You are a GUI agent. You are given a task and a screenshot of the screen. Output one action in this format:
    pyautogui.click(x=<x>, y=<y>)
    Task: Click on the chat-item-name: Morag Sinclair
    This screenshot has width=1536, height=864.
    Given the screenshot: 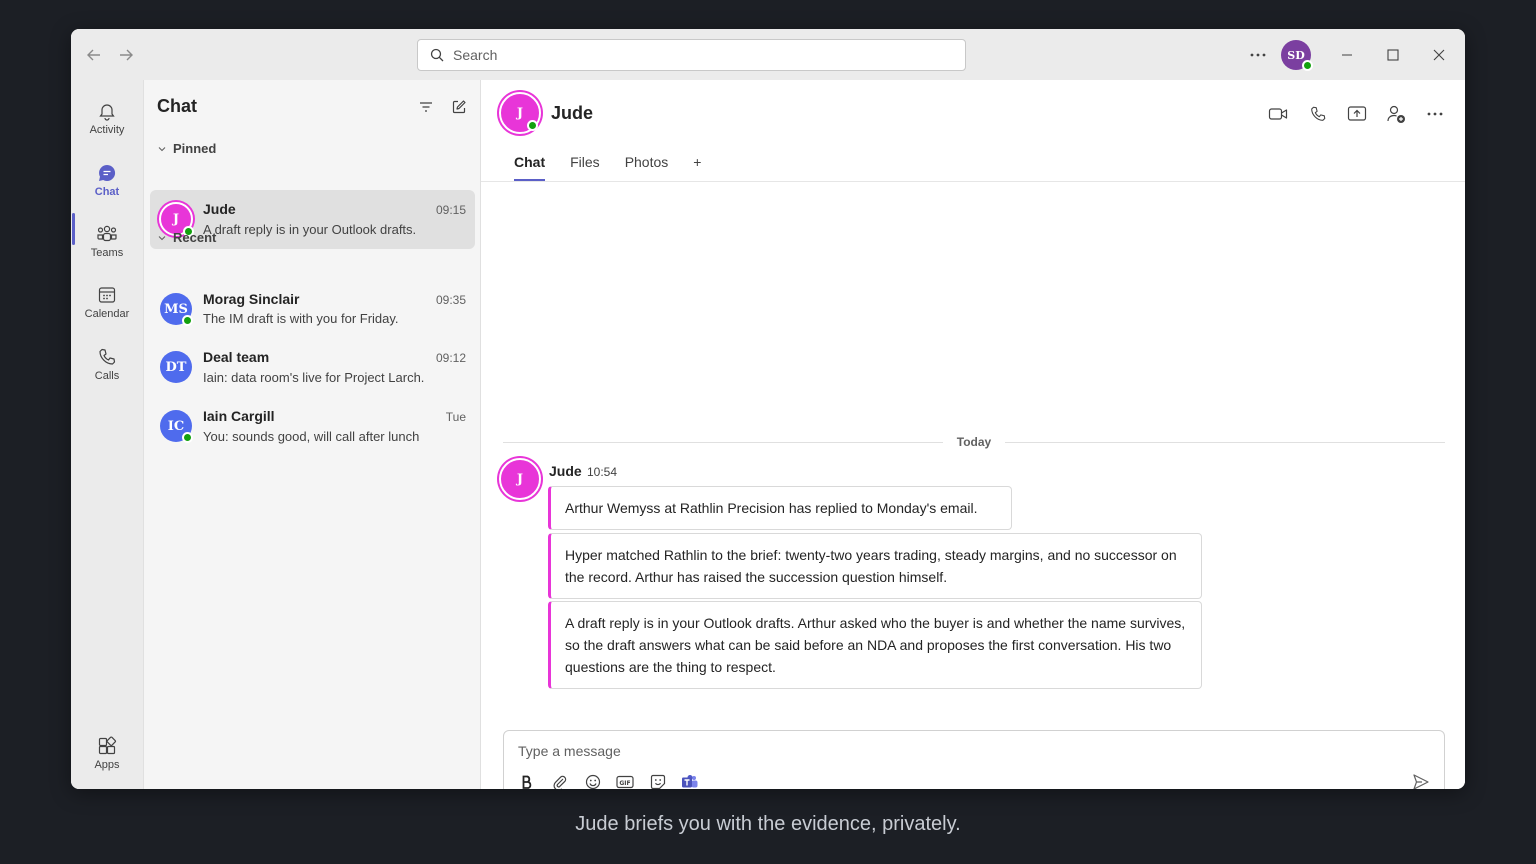 What is the action you would take?
    pyautogui.click(x=251, y=299)
    